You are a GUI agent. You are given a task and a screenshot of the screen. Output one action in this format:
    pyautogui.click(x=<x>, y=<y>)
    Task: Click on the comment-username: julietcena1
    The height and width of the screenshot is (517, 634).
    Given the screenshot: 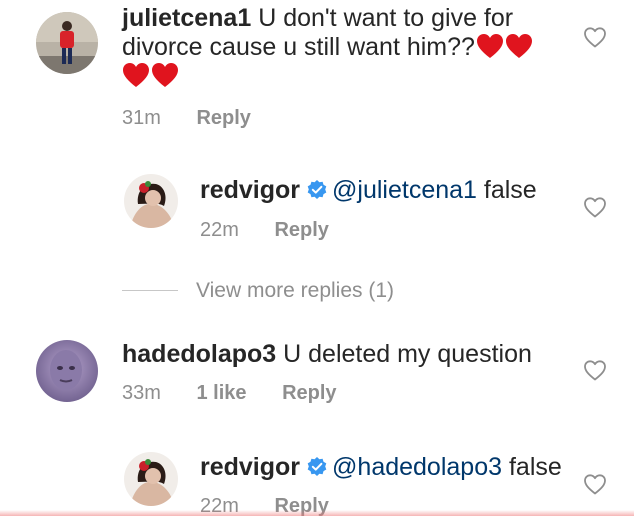 What is the action you would take?
    pyautogui.click(x=186, y=18)
    